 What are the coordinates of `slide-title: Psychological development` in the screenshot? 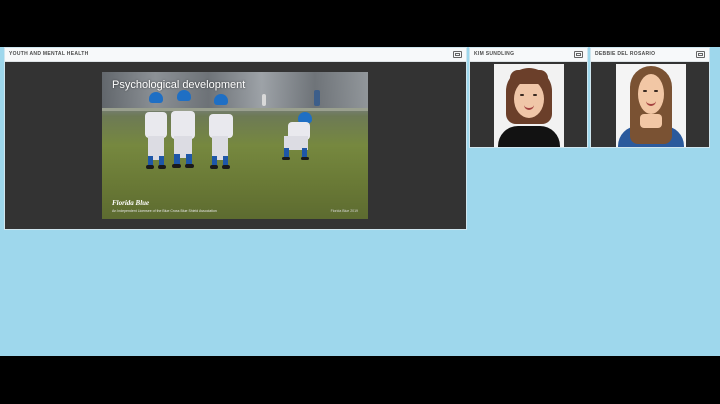 It's located at (179, 85).